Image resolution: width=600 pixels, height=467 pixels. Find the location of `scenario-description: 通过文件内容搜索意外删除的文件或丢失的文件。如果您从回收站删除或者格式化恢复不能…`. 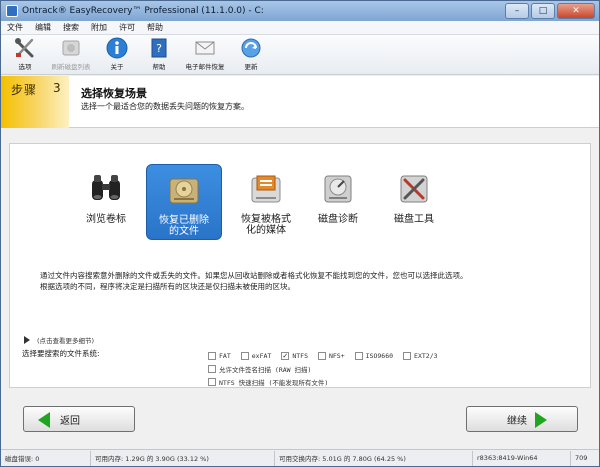

scenario-description: 通过文件内容搜索意外删除的文件或丢失的文件。如果您从回收站删除或者格式化恢复不能… is located at coordinates (310, 281).